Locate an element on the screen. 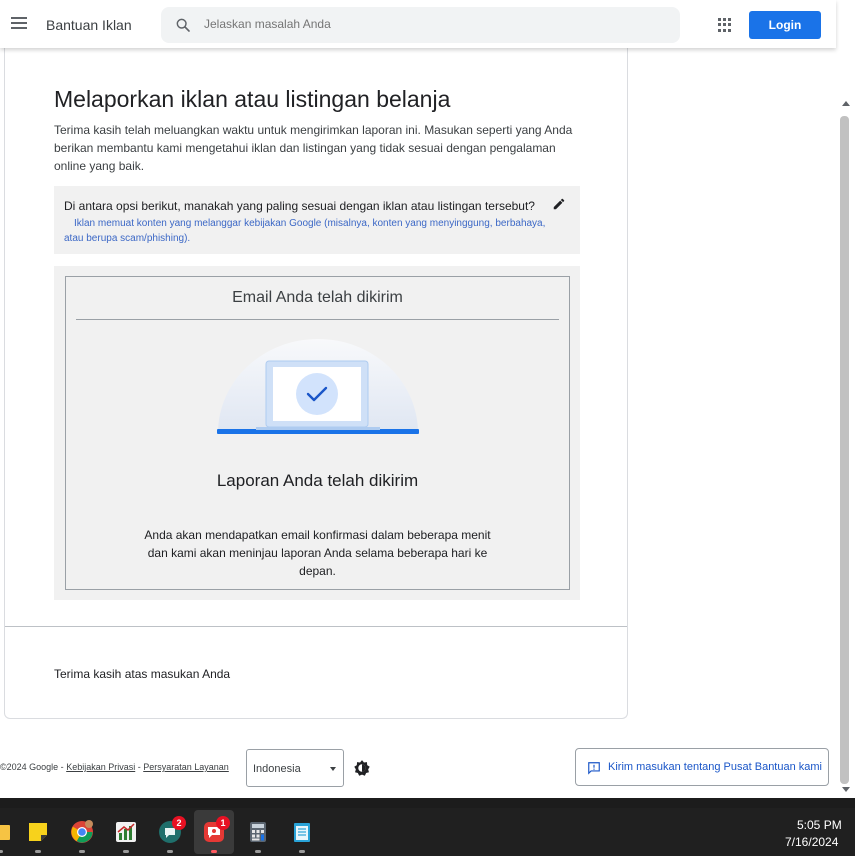  scrollbar-thumb is located at coordinates (844, 450).